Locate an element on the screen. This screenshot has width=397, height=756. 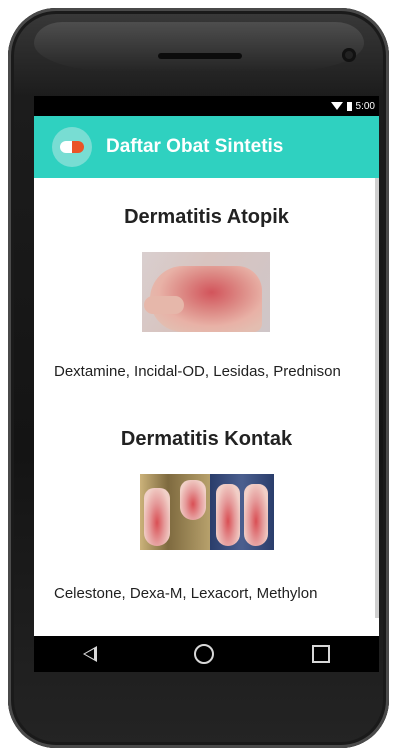
front-camera is located at coordinates (349, 55).